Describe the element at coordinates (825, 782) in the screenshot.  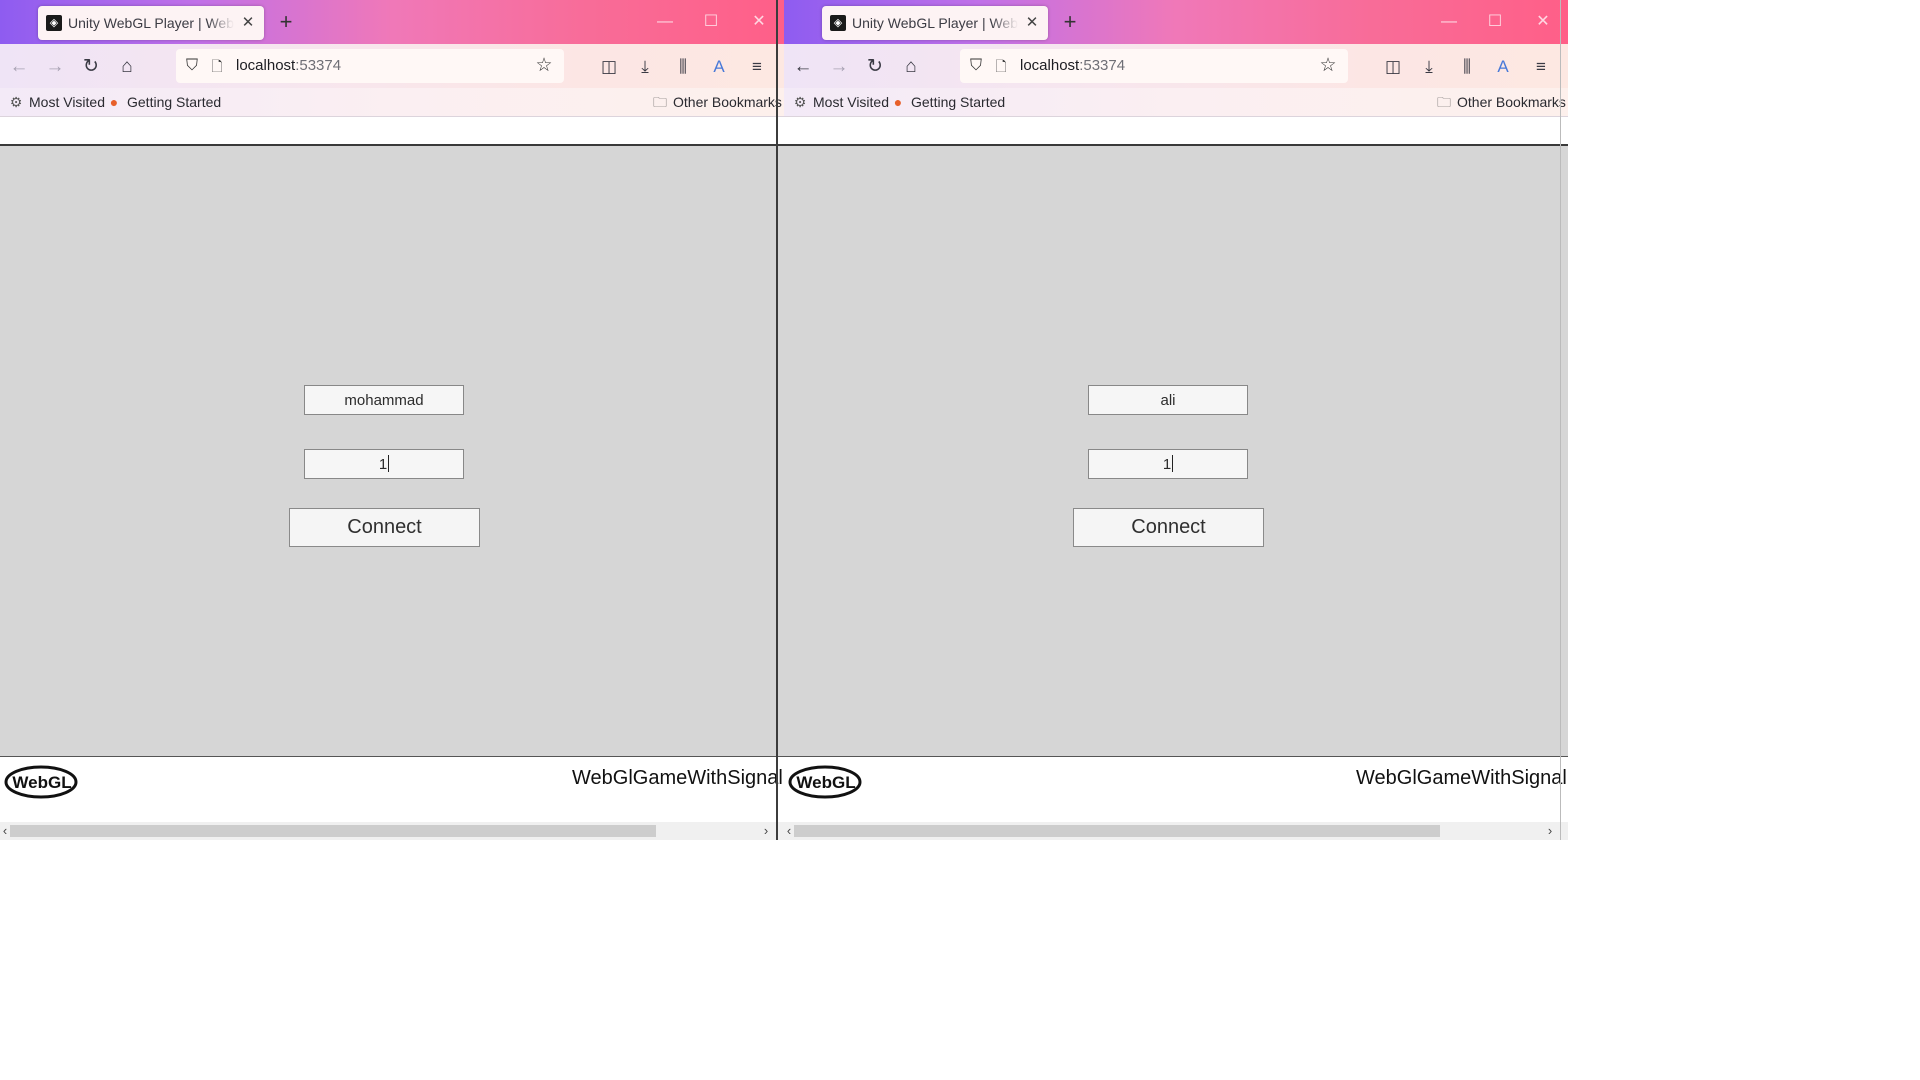
I see `webgl-logo: WebGL` at that location.